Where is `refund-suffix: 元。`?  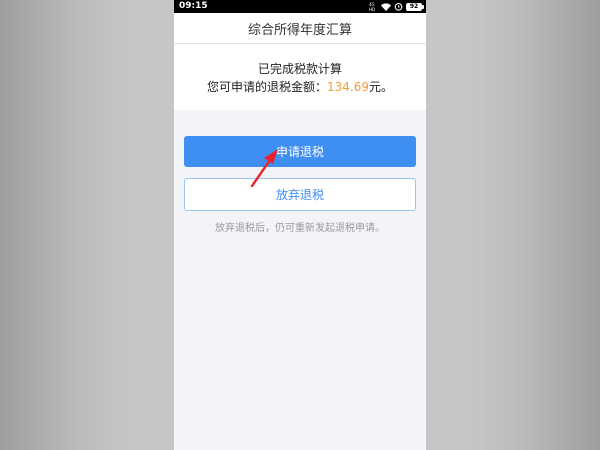 refund-suffix: 元。 is located at coordinates (381, 87).